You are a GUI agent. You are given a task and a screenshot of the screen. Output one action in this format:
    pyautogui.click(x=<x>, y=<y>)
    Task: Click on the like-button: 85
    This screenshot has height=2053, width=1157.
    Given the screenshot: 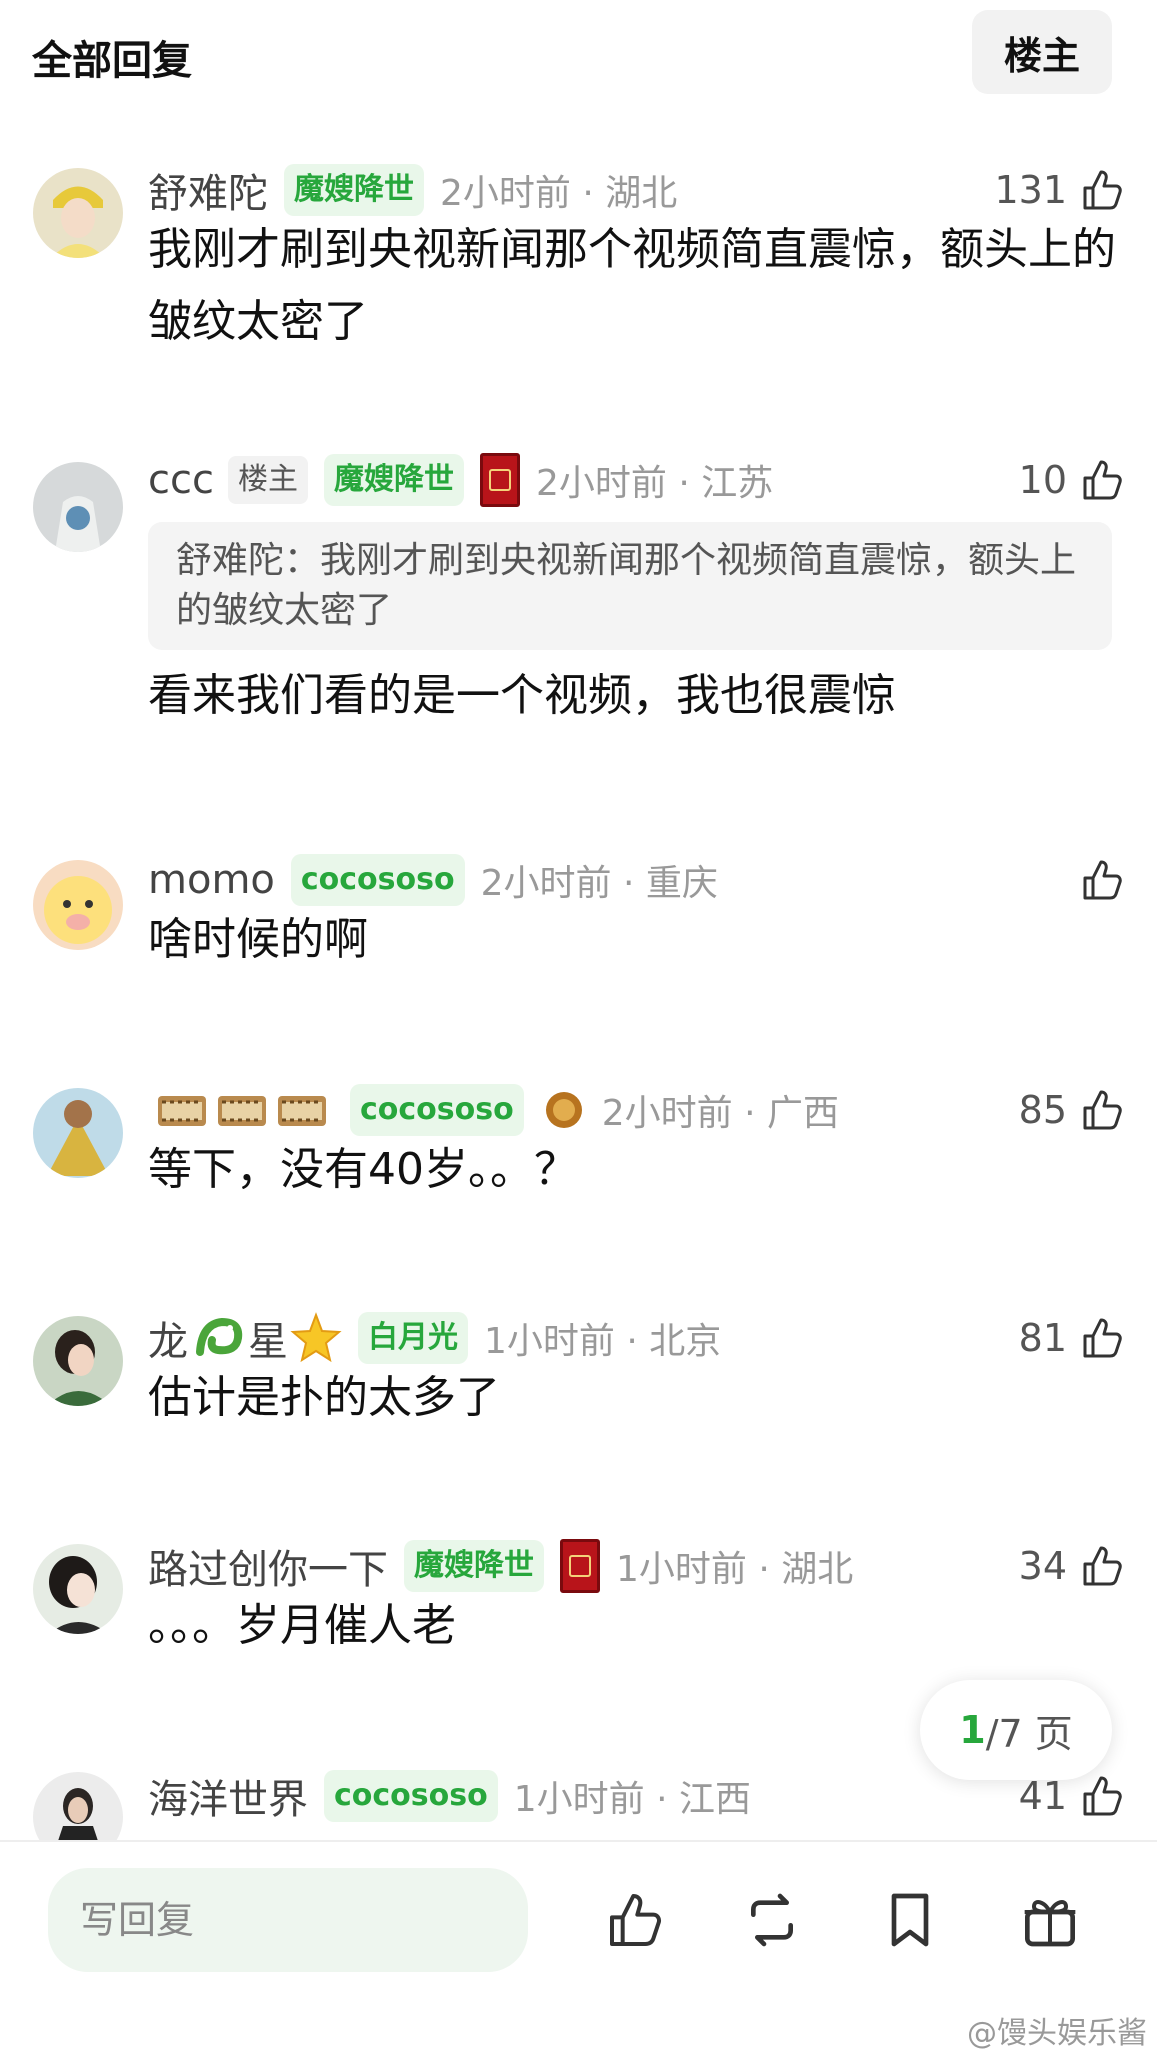 What is the action you would take?
    pyautogui.click(x=1073, y=1110)
    